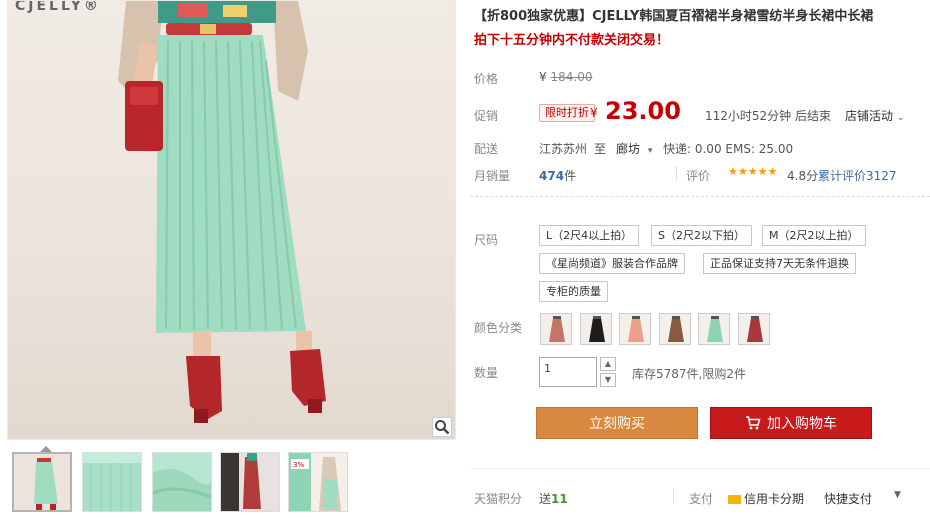  Describe the element at coordinates (486, 373) in the screenshot. I see `quantity-label: 数量` at that location.